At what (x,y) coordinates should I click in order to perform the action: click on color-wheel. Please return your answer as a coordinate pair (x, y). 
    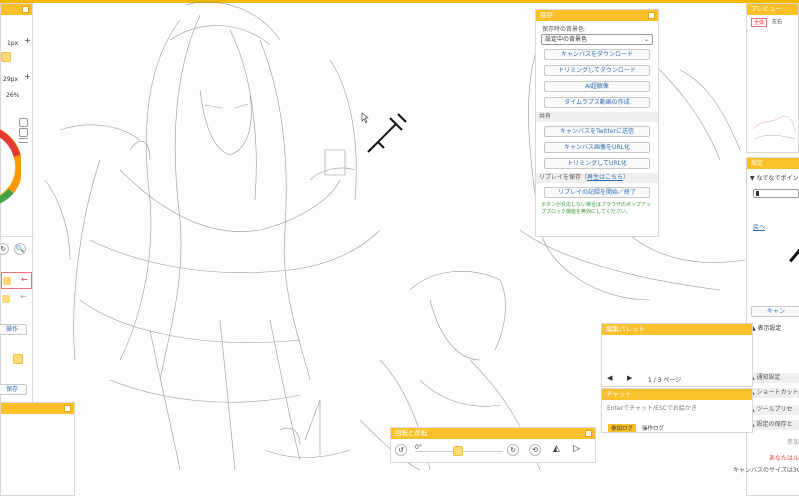
    Looking at the image, I should click on (10, 166).